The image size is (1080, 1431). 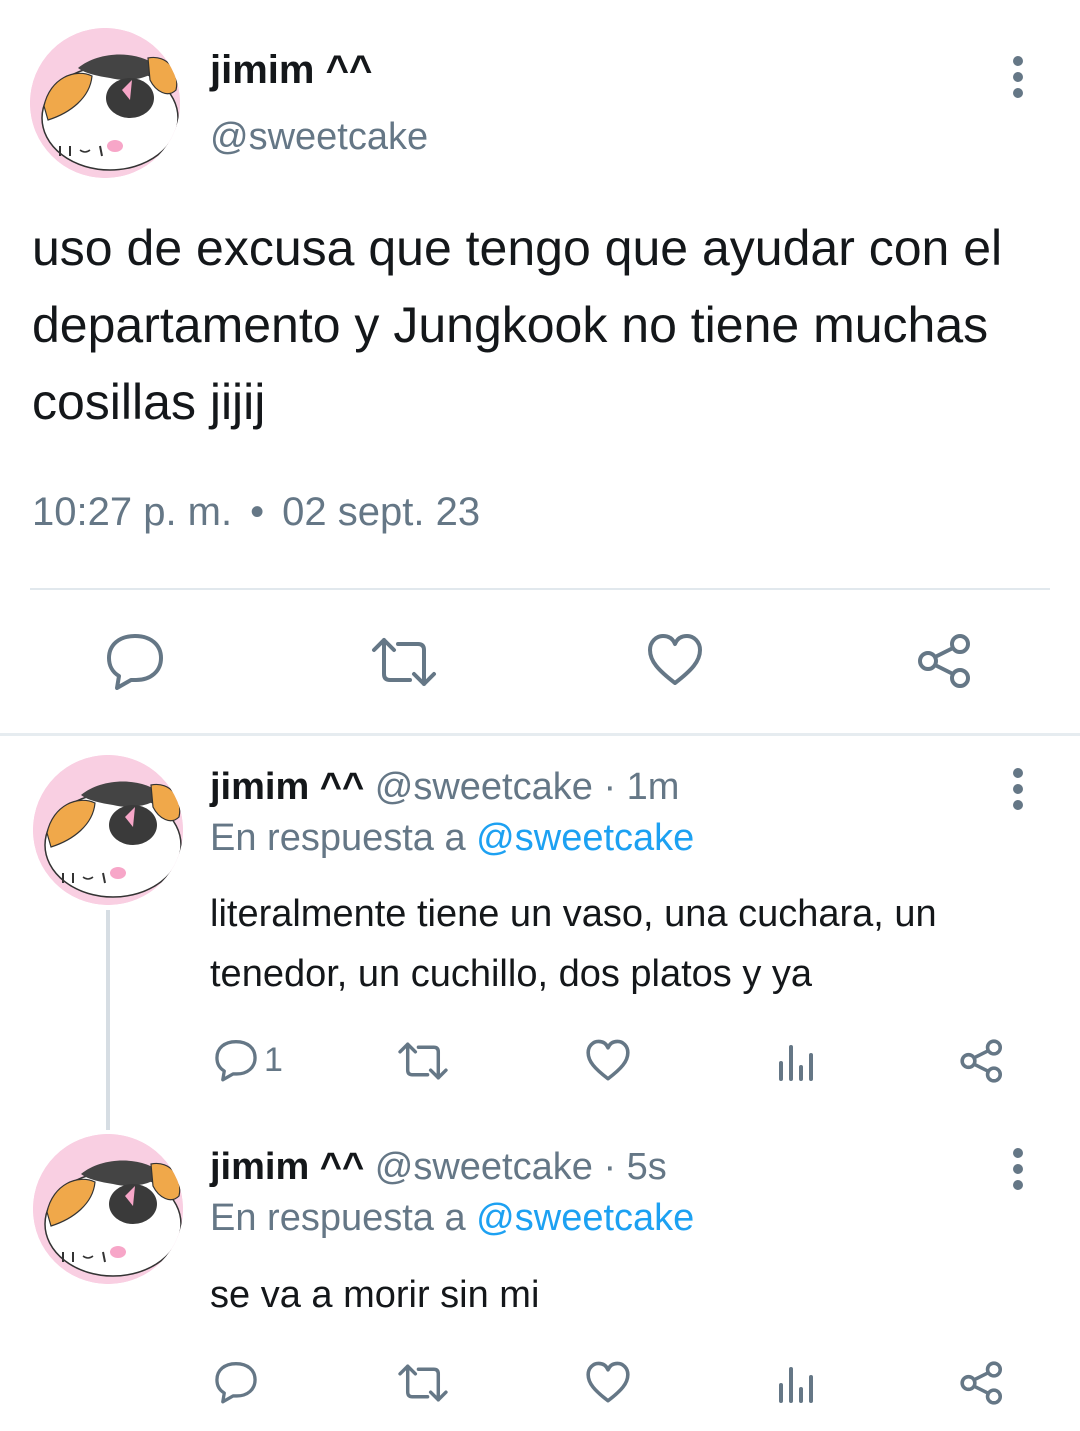 What do you see at coordinates (647, 1167) in the screenshot?
I see `reply-time: 5s` at bounding box center [647, 1167].